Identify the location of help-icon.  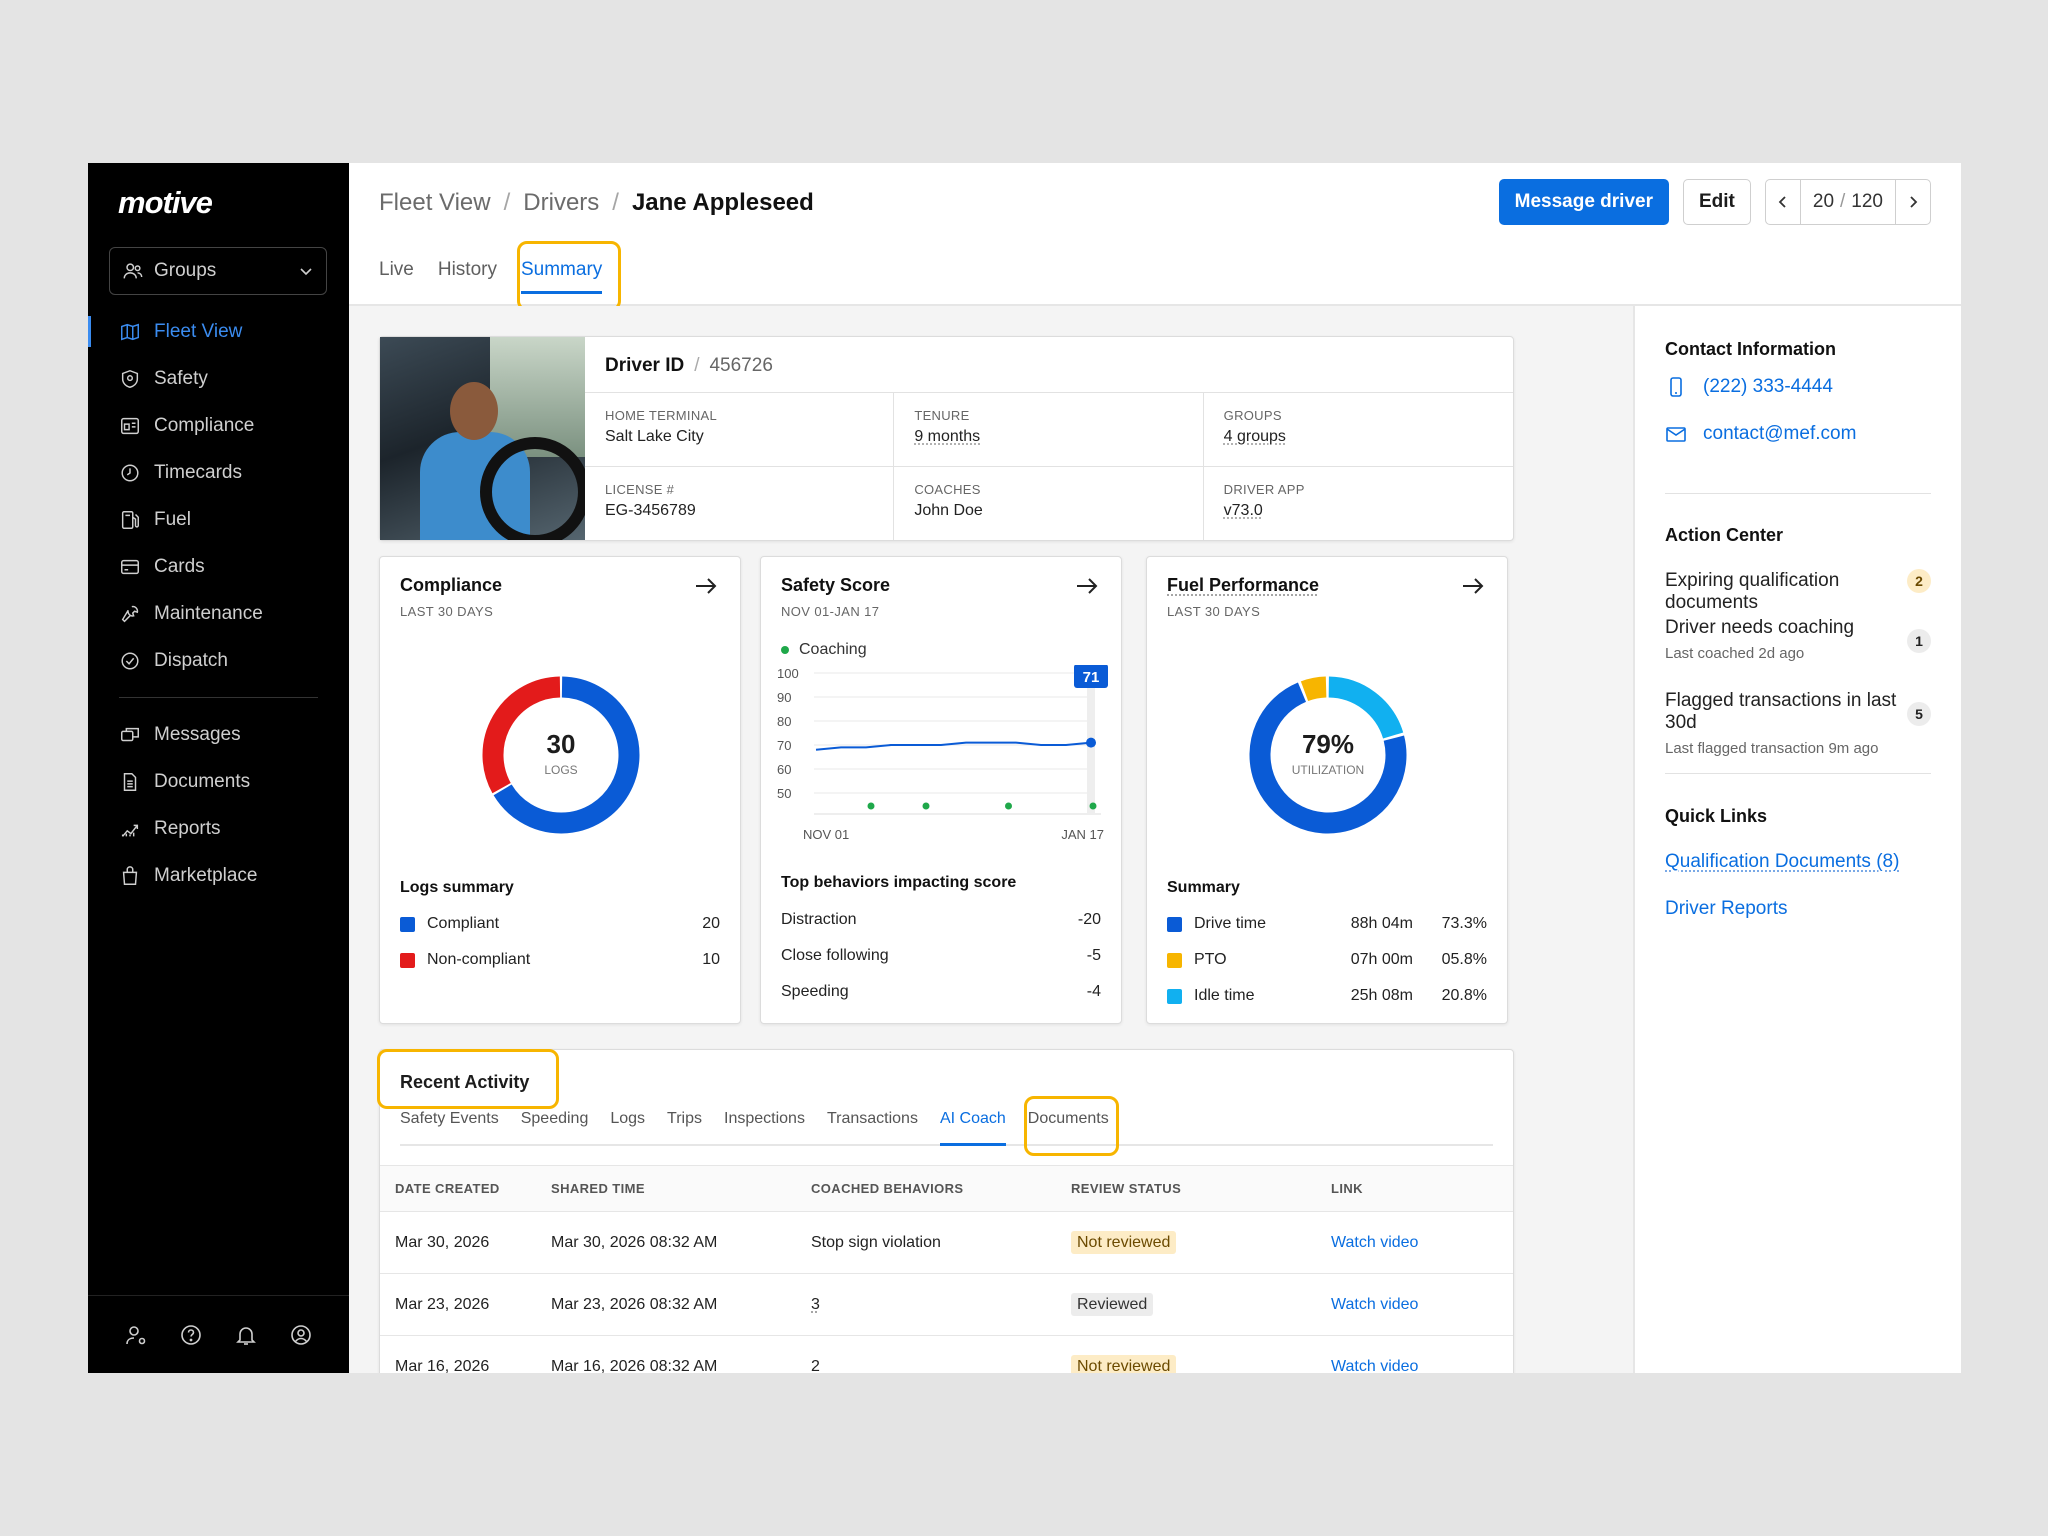
(191, 1335).